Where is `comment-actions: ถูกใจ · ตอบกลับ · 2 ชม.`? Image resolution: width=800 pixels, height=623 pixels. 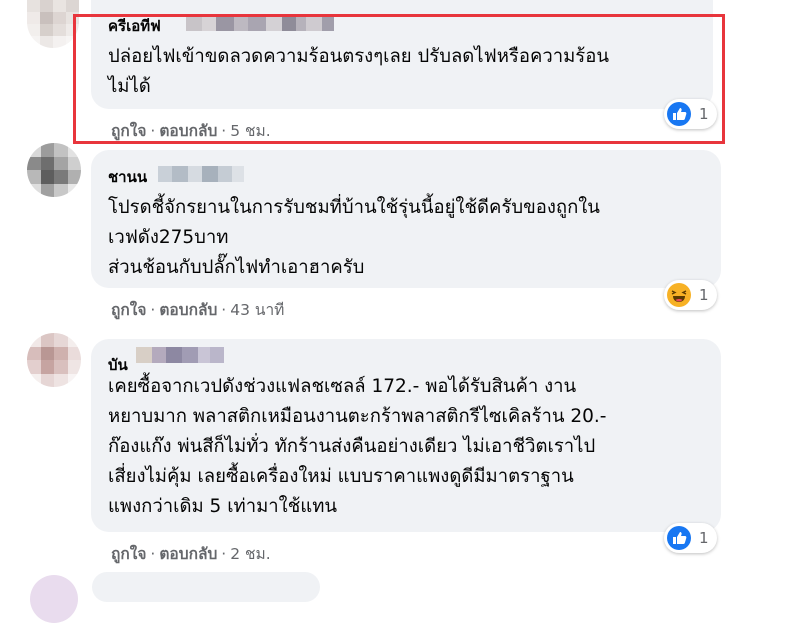 comment-actions: ถูกใจ · ตอบกลับ · 2 ชม. is located at coordinates (191, 553).